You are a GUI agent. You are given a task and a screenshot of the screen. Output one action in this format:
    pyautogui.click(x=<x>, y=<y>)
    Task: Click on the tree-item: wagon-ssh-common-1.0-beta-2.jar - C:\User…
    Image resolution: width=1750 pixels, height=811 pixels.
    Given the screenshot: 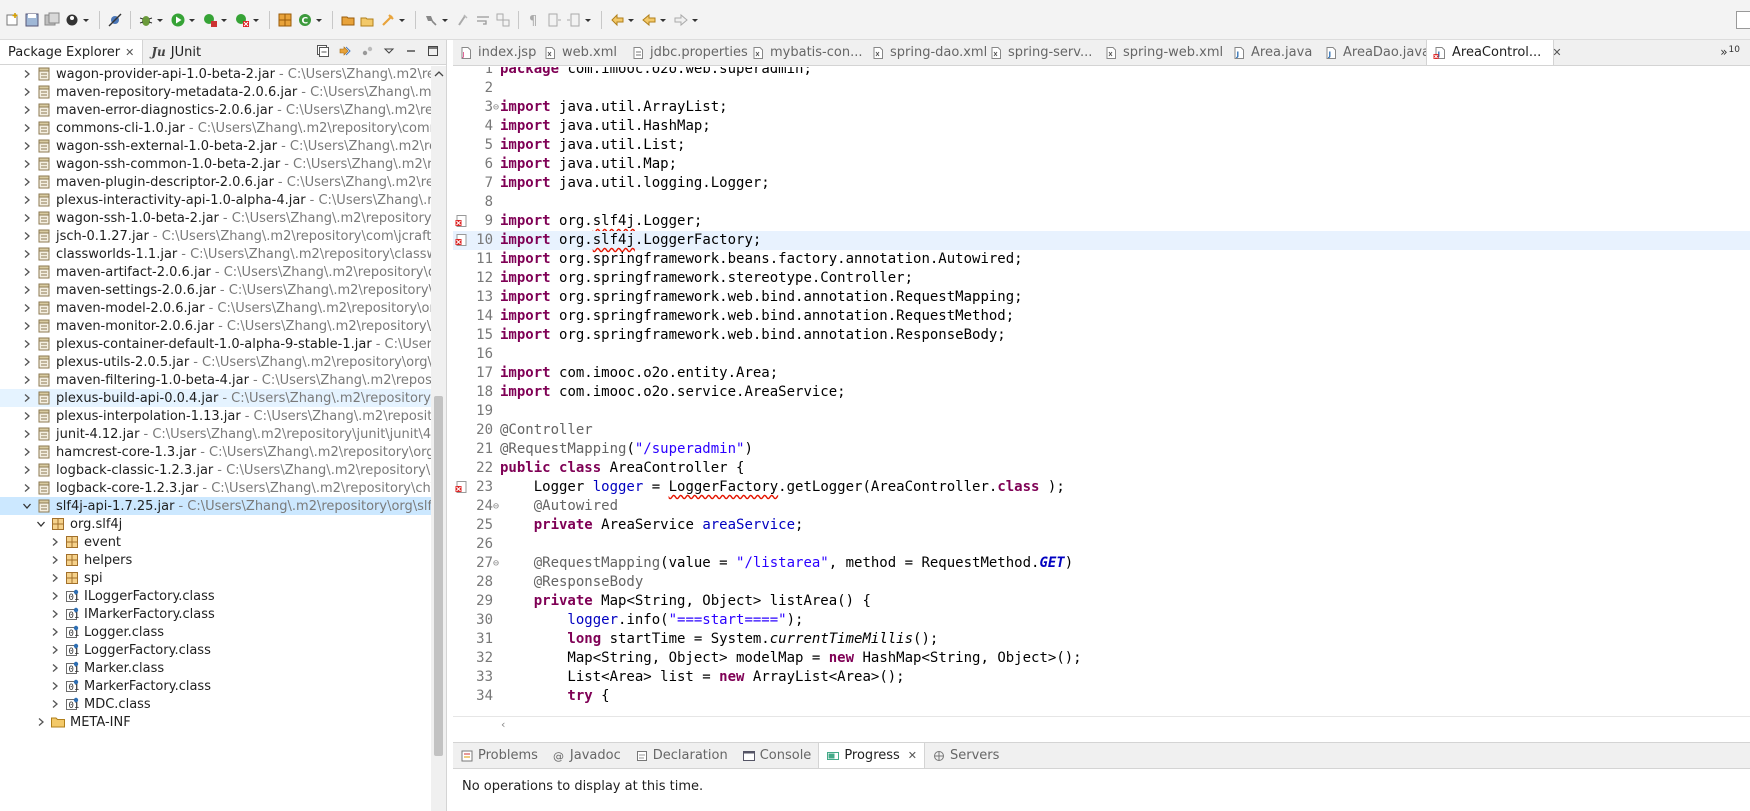 What is the action you would take?
    pyautogui.click(x=215, y=164)
    